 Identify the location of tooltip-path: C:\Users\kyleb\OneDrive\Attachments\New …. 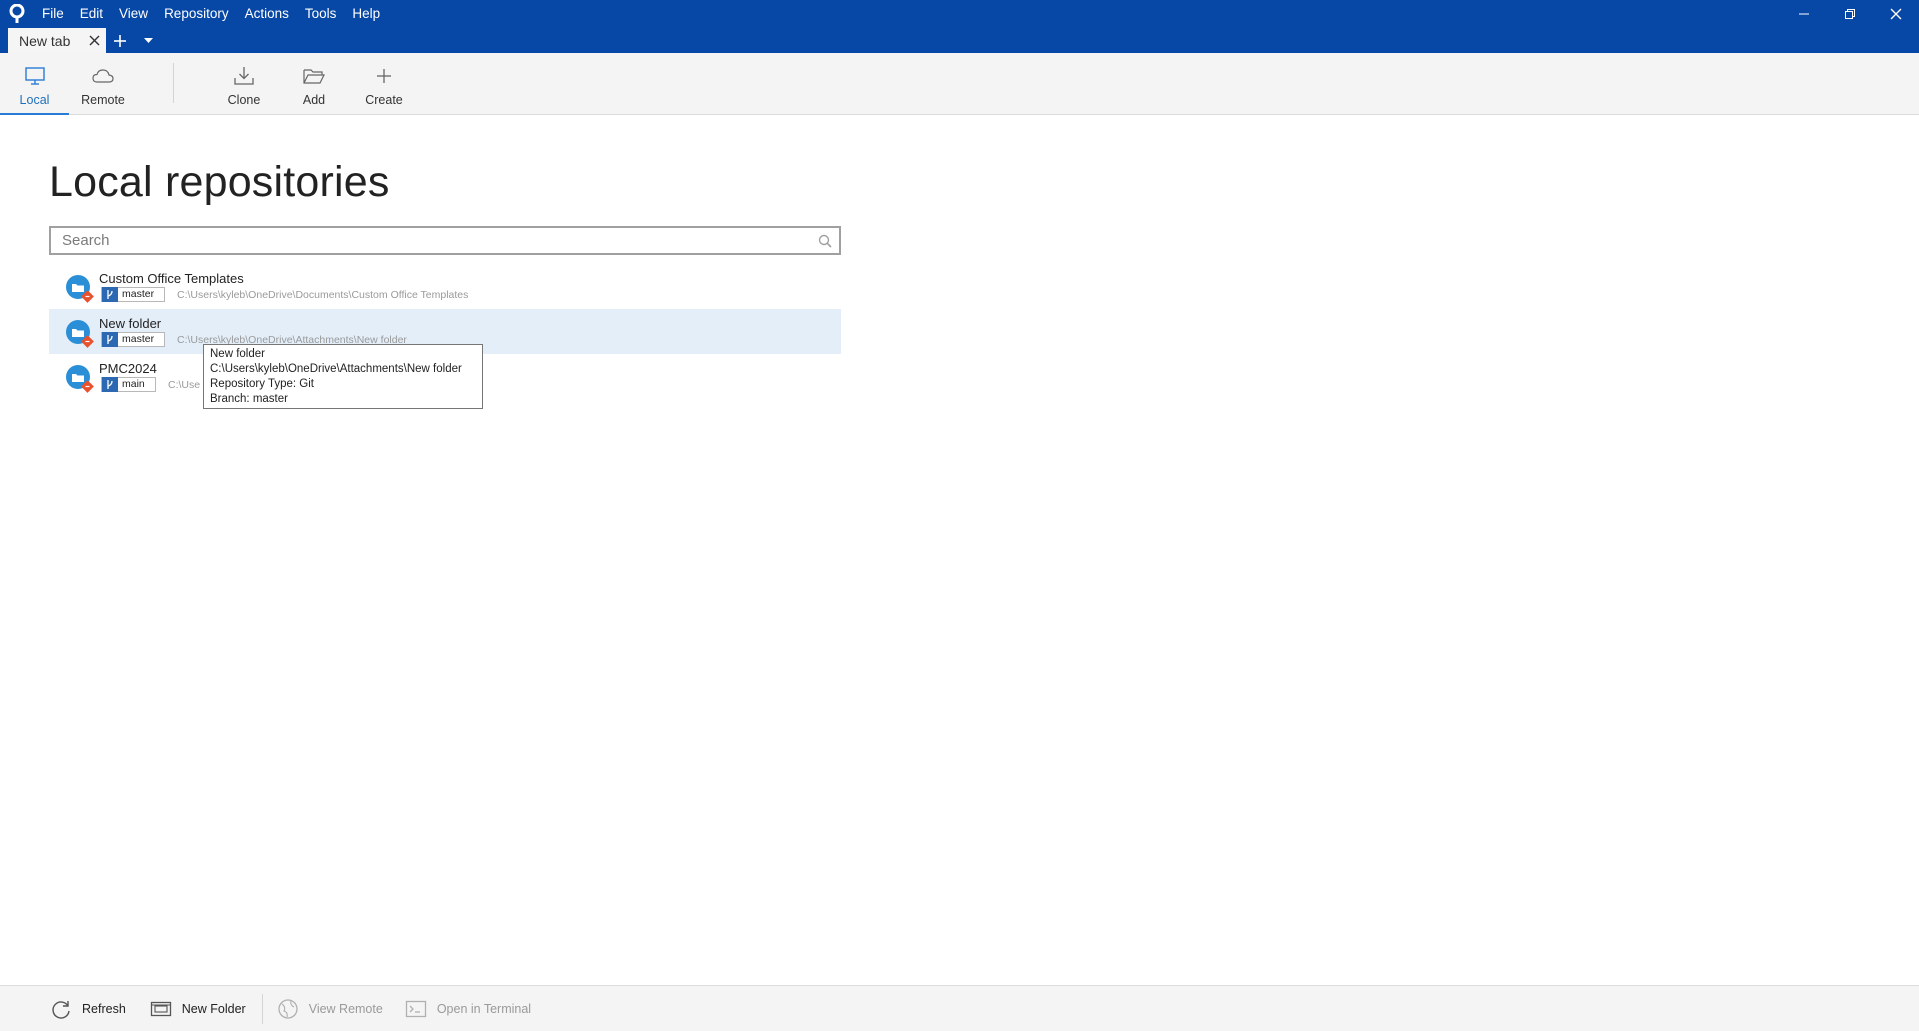
(336, 369).